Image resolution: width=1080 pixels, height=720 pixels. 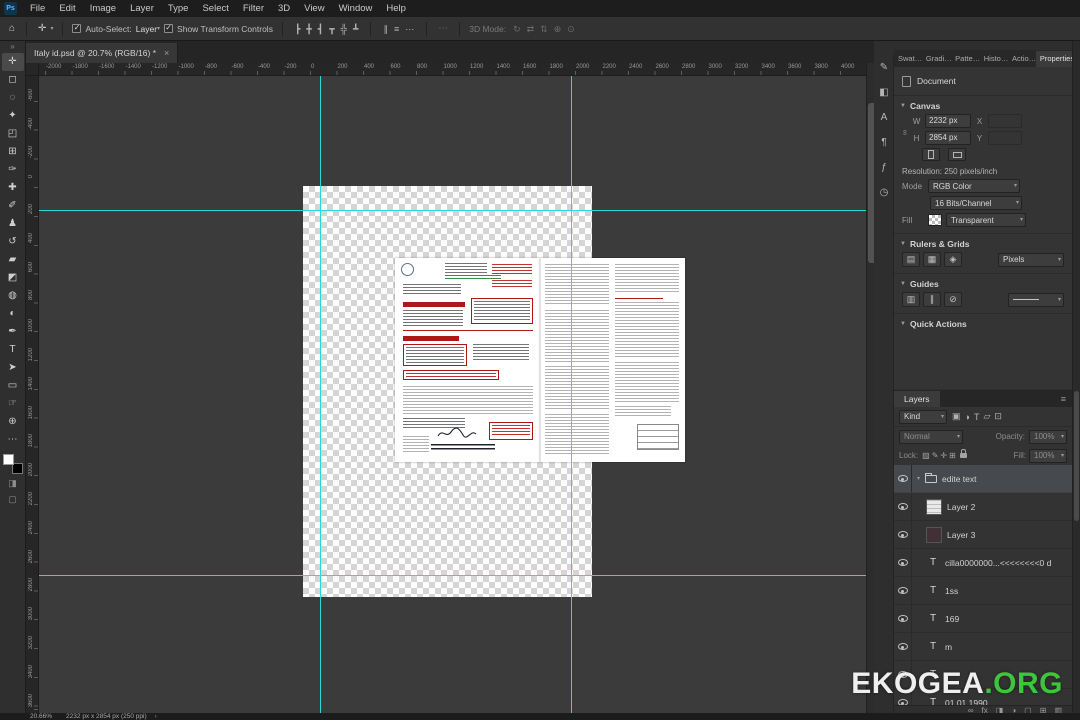 What do you see at coordinates (971, 709) in the screenshot?
I see `link-layers-icon: ∞` at bounding box center [971, 709].